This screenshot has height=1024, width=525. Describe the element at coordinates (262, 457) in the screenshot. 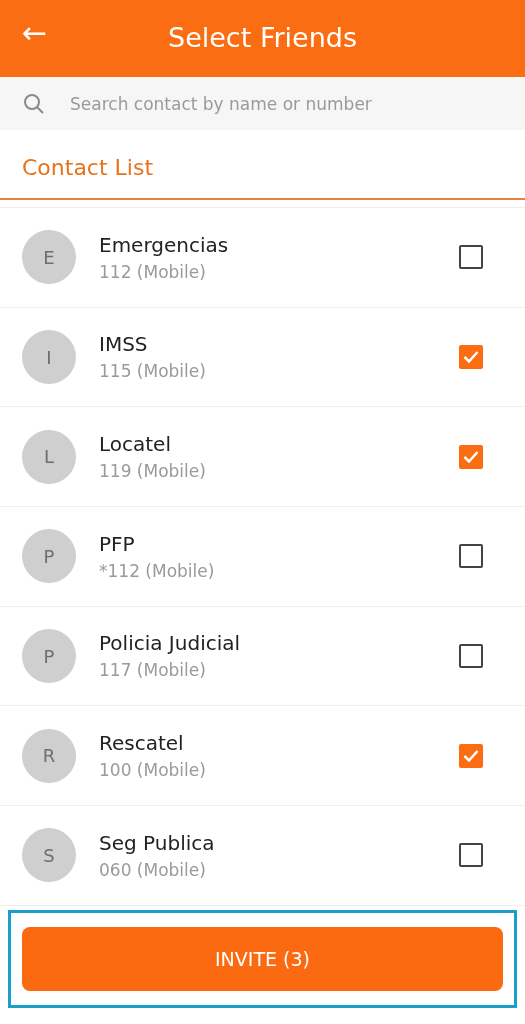

I see `contact-row: L Locatel 119 (Mobile)` at that location.